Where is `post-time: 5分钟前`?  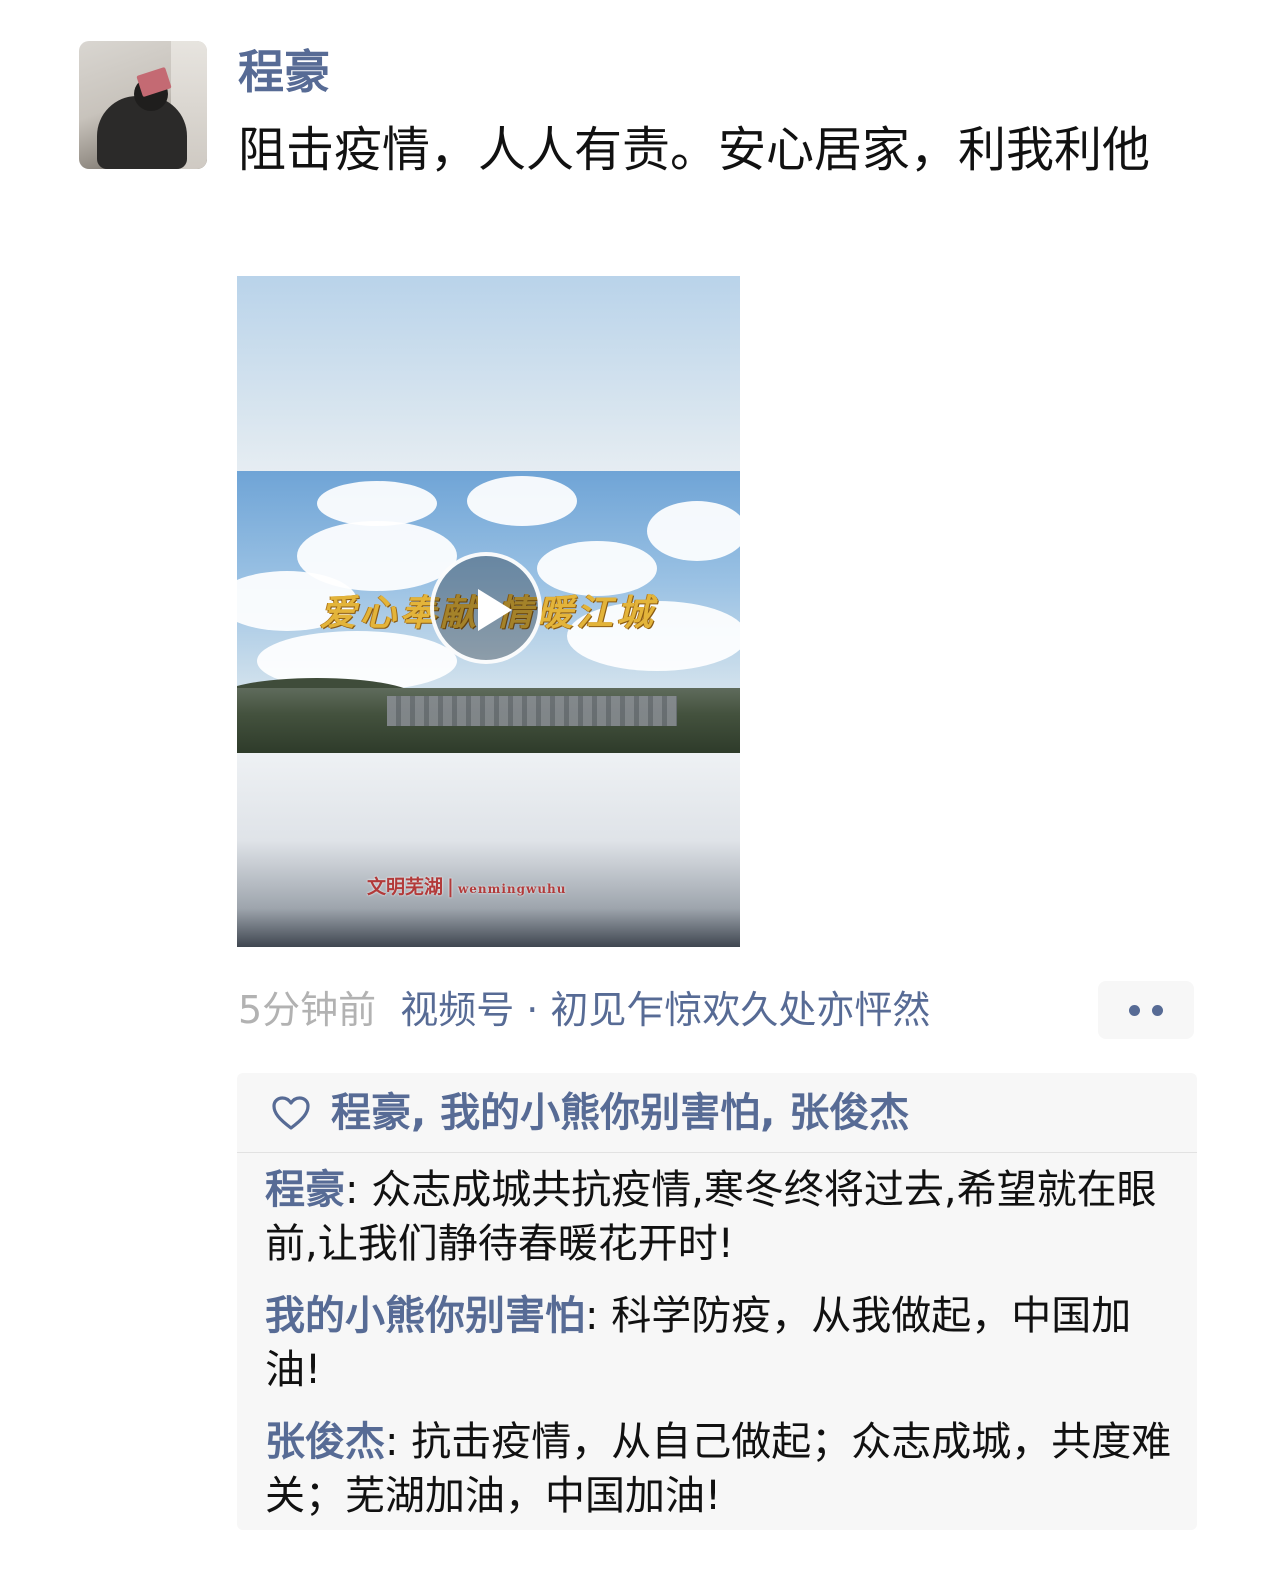 post-time: 5分钟前 is located at coordinates (307, 1010).